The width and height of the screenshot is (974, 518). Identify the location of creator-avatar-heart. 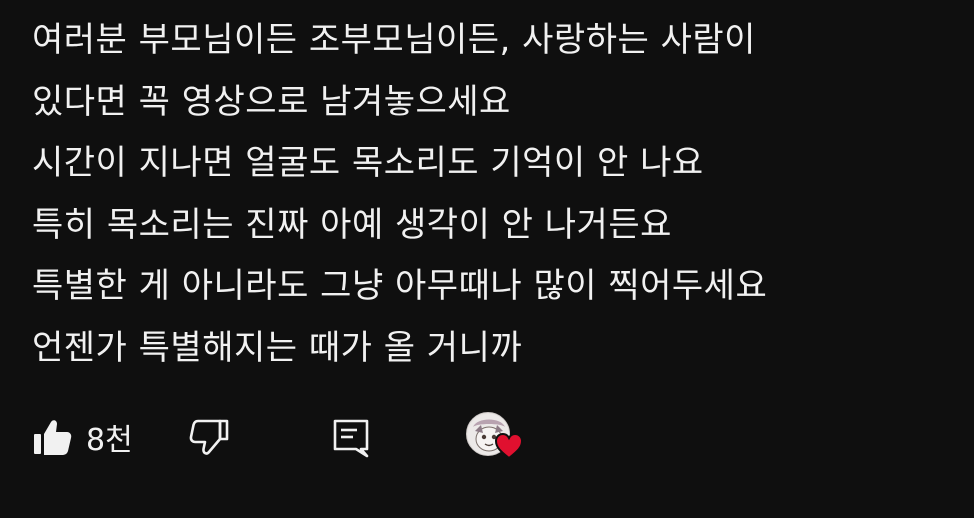
(496, 437).